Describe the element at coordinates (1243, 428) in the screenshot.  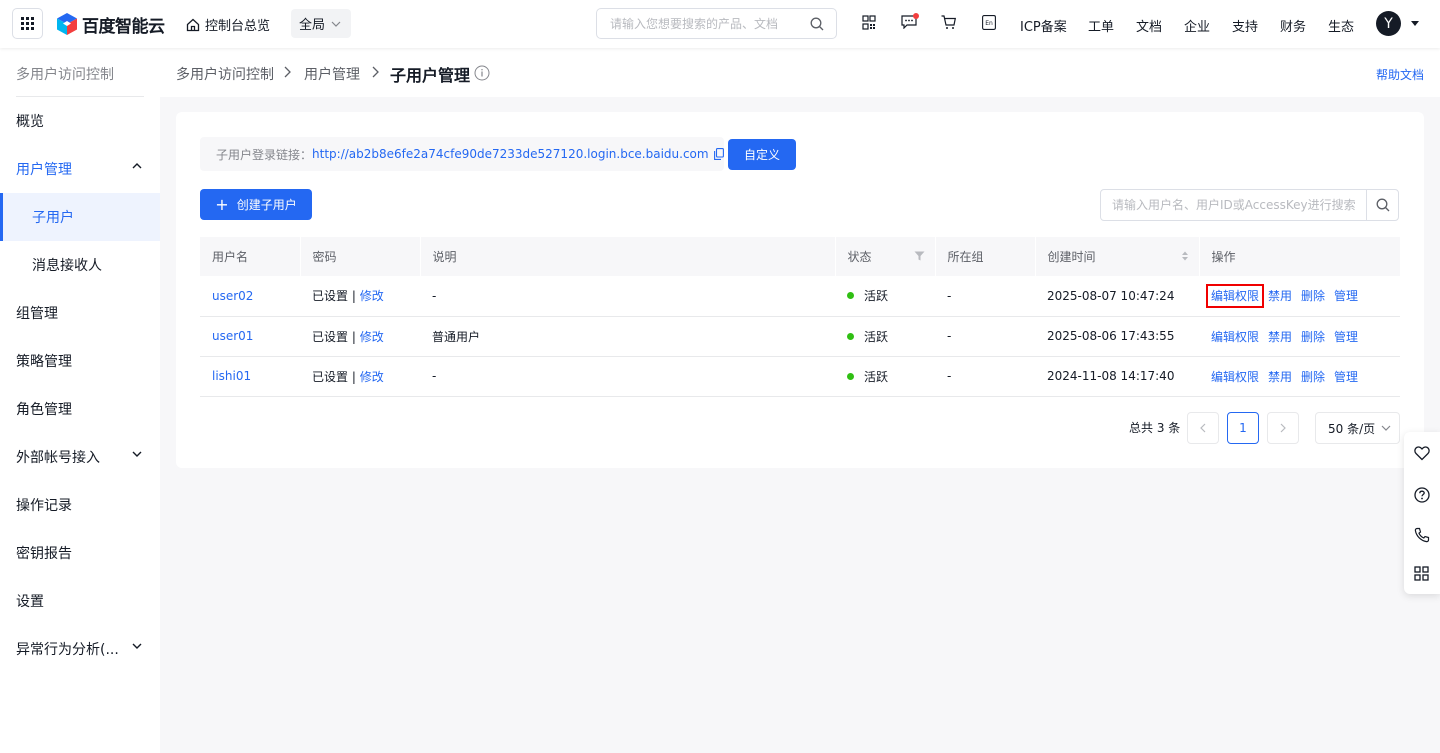
I see `pagination-page-button: 1` at that location.